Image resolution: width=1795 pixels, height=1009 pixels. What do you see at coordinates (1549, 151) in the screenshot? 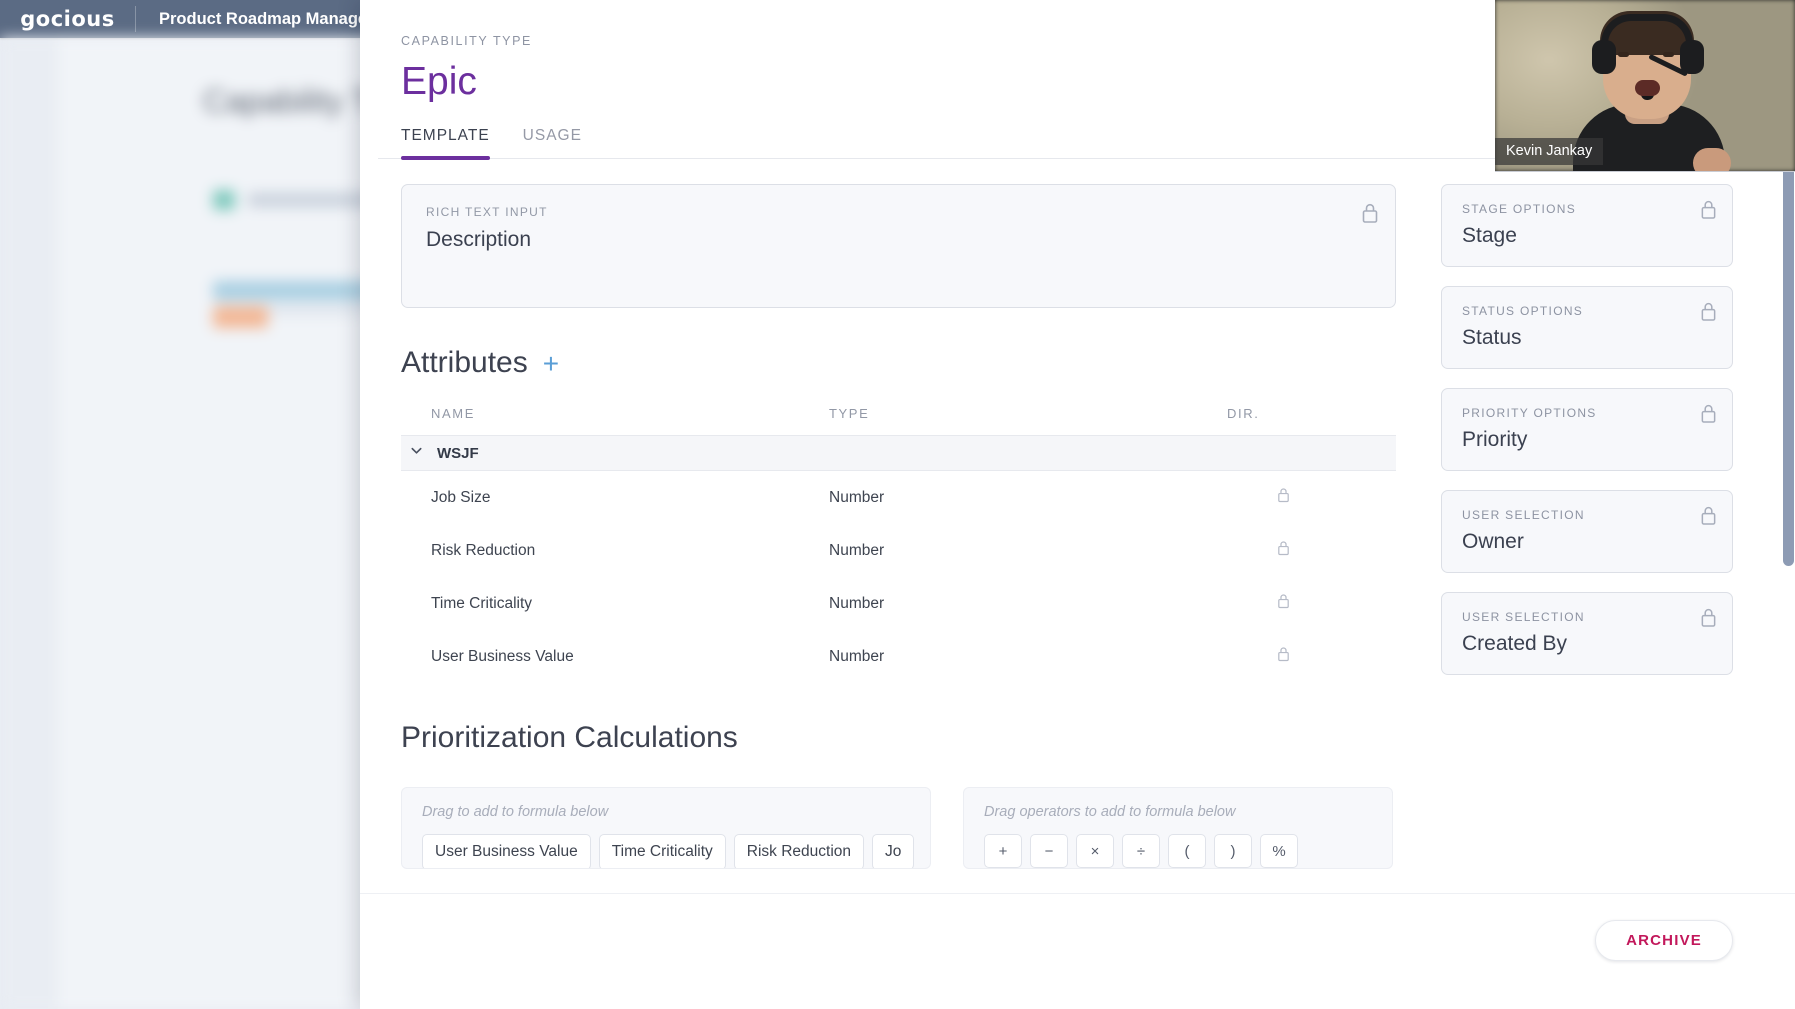
I see `video-participant-name: Kevin Jankay` at bounding box center [1549, 151].